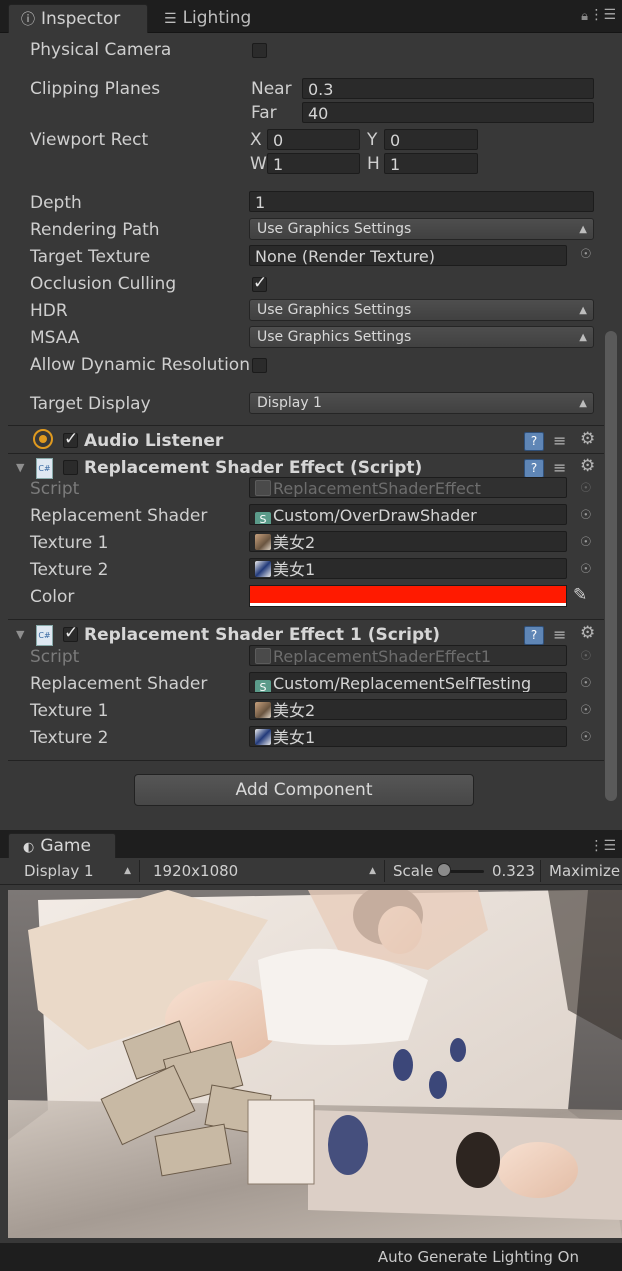 The height and width of the screenshot is (1271, 622). What do you see at coordinates (311, 1257) in the screenshot?
I see `status-bar: Auto Generate Lighting On` at bounding box center [311, 1257].